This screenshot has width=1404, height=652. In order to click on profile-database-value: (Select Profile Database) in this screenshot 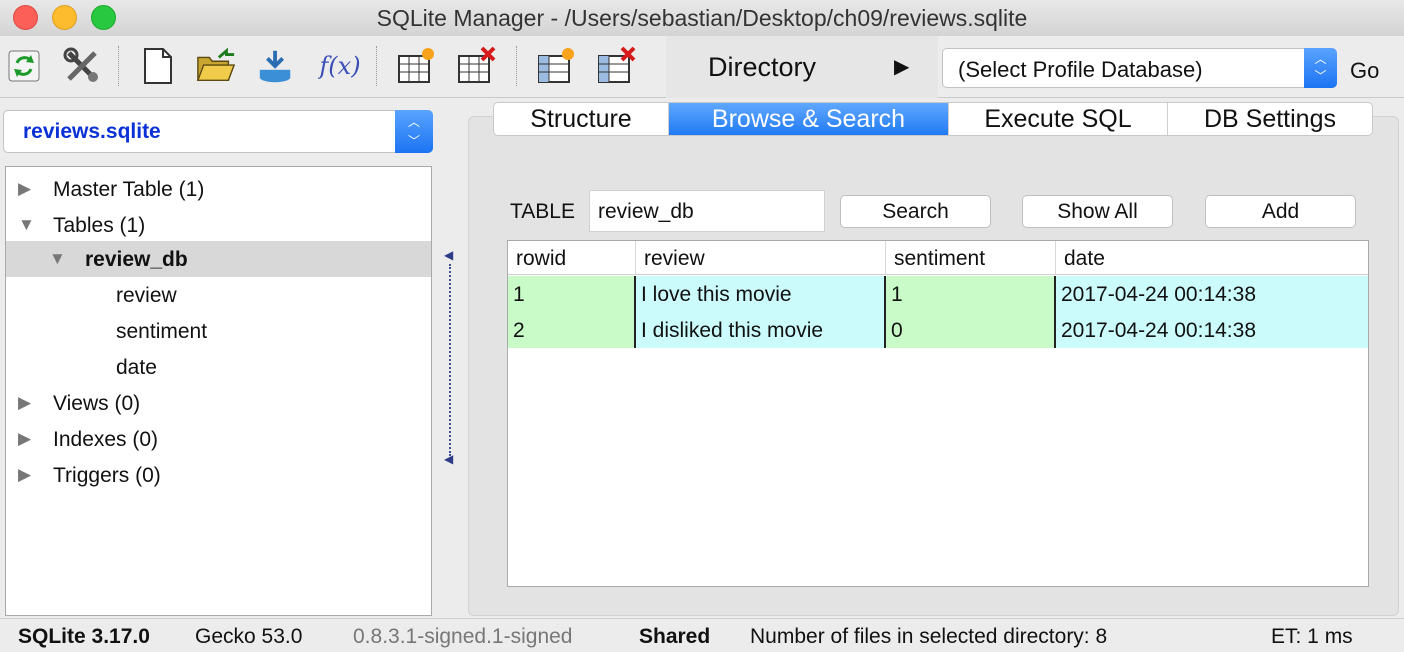, I will do `click(1080, 69)`.